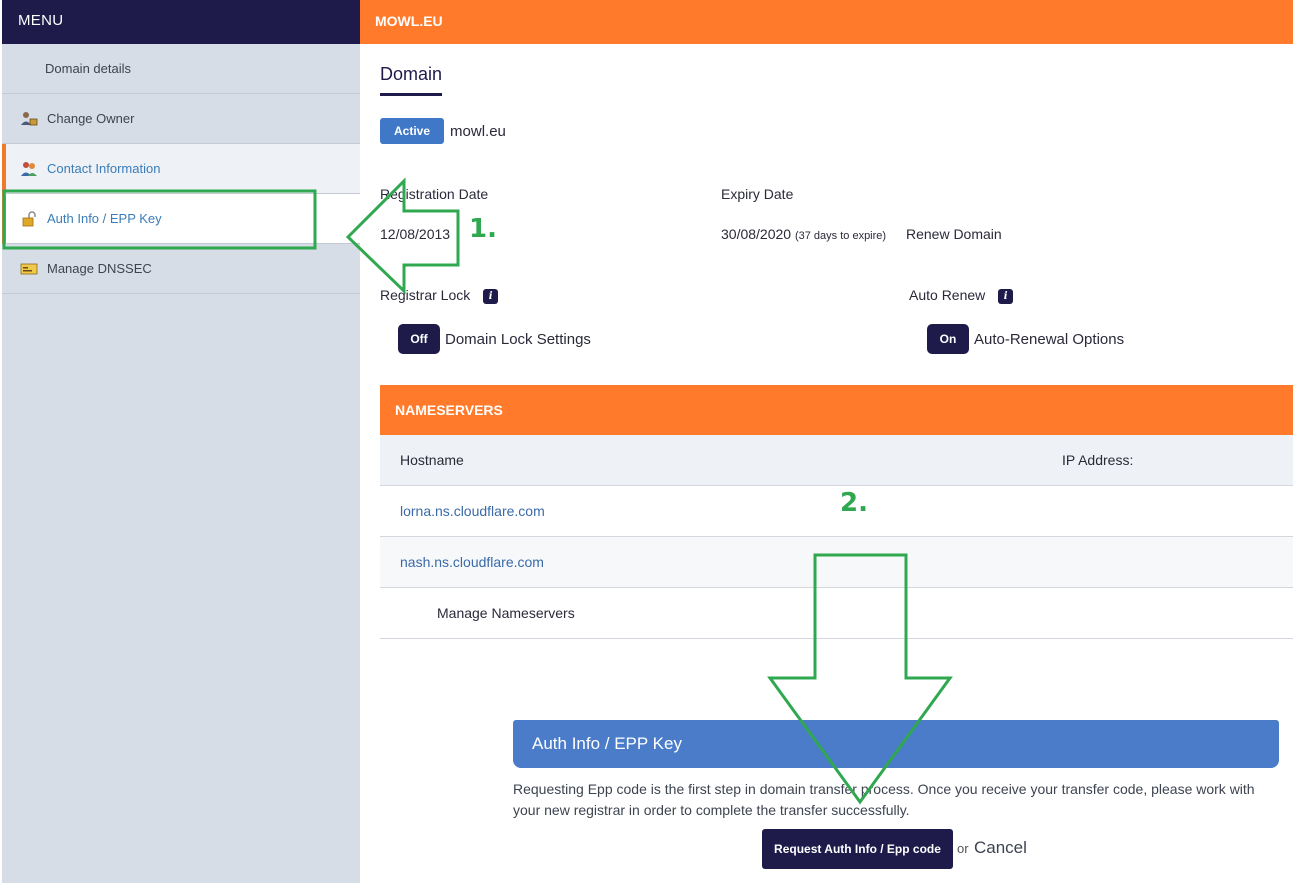  Describe the element at coordinates (896, 744) in the screenshot. I see `auth-info-panel-header: Auth Info / EPP Key` at that location.